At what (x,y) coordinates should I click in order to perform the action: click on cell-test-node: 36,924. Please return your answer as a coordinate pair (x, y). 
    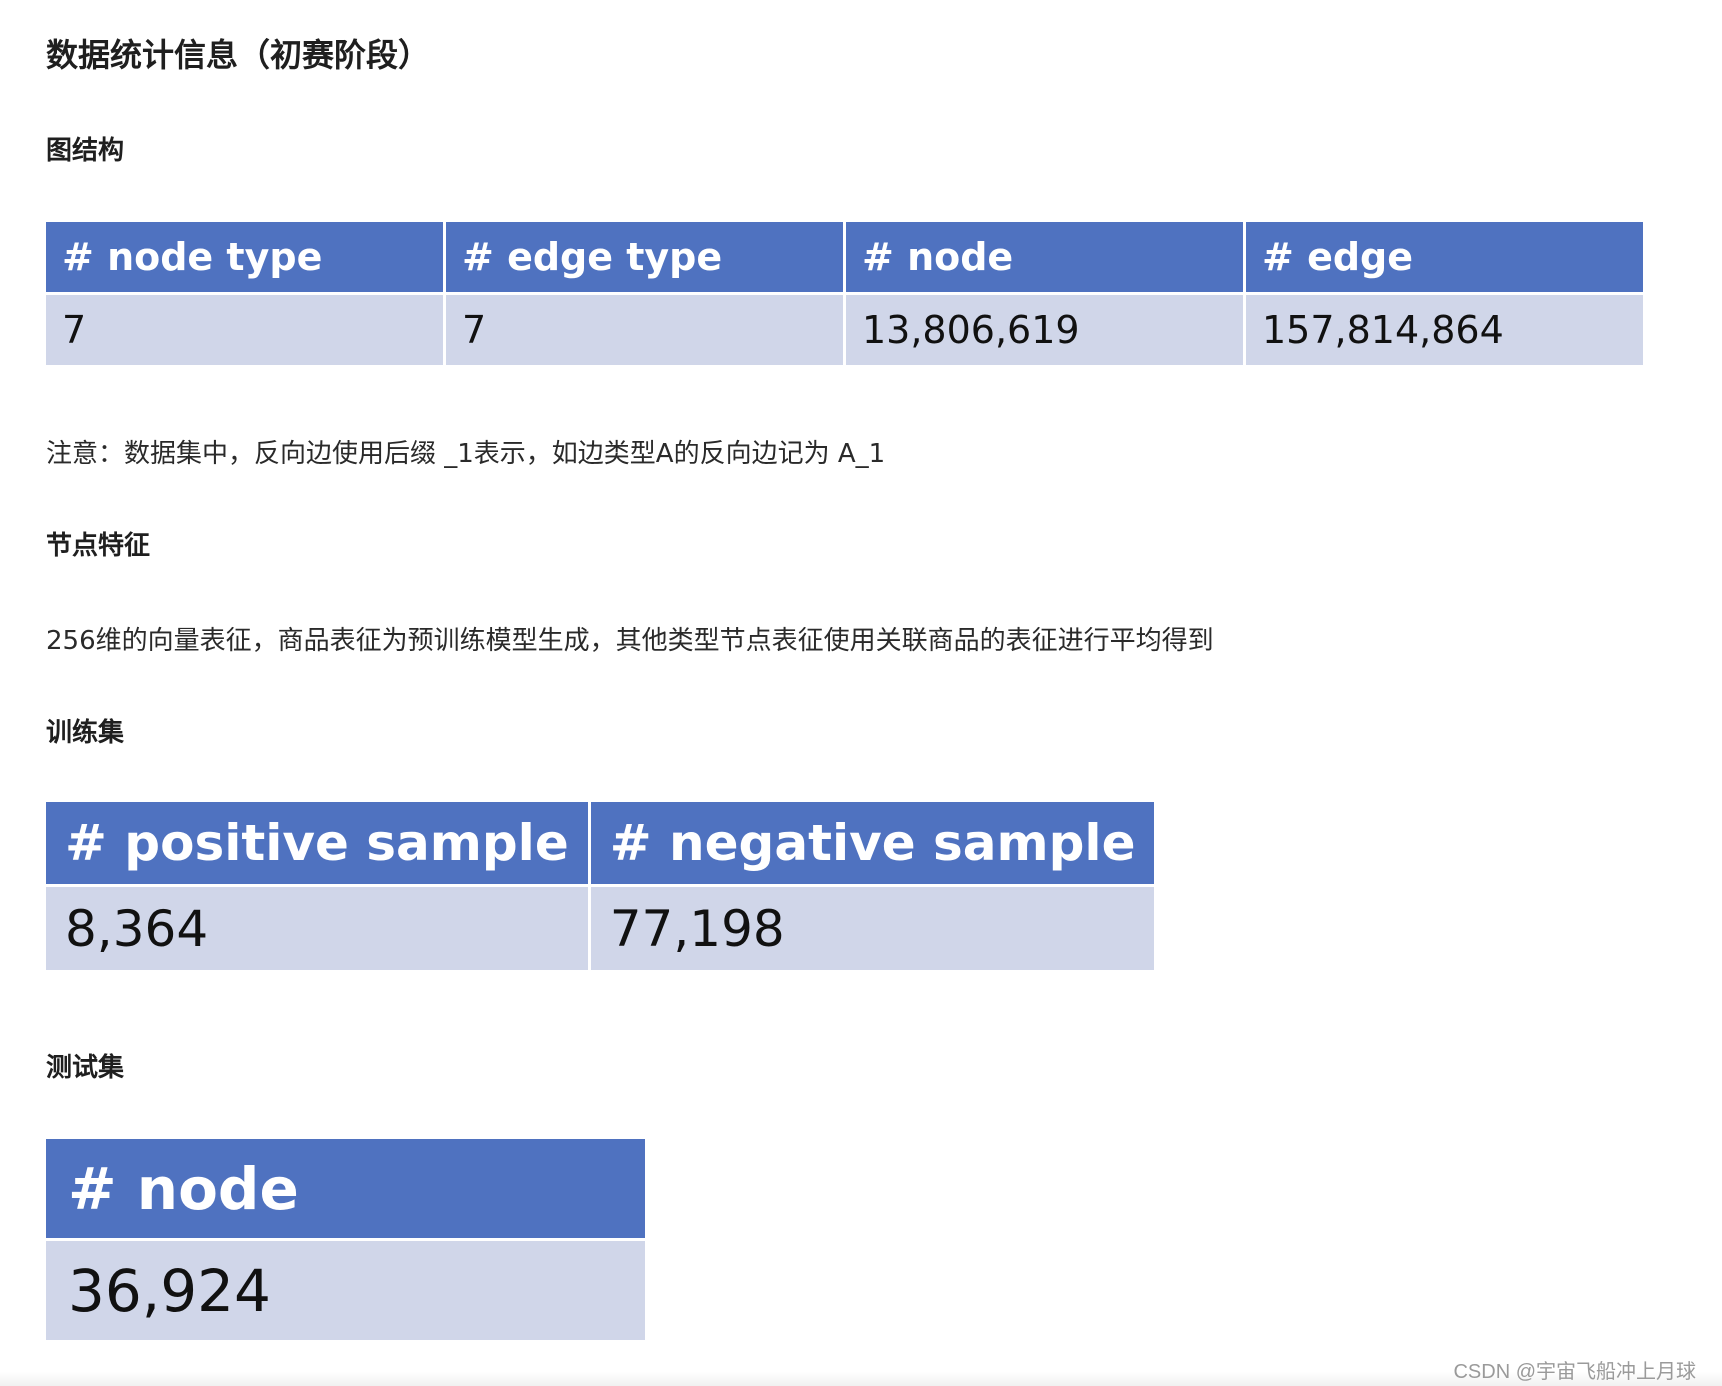
    Looking at the image, I should click on (345, 1290).